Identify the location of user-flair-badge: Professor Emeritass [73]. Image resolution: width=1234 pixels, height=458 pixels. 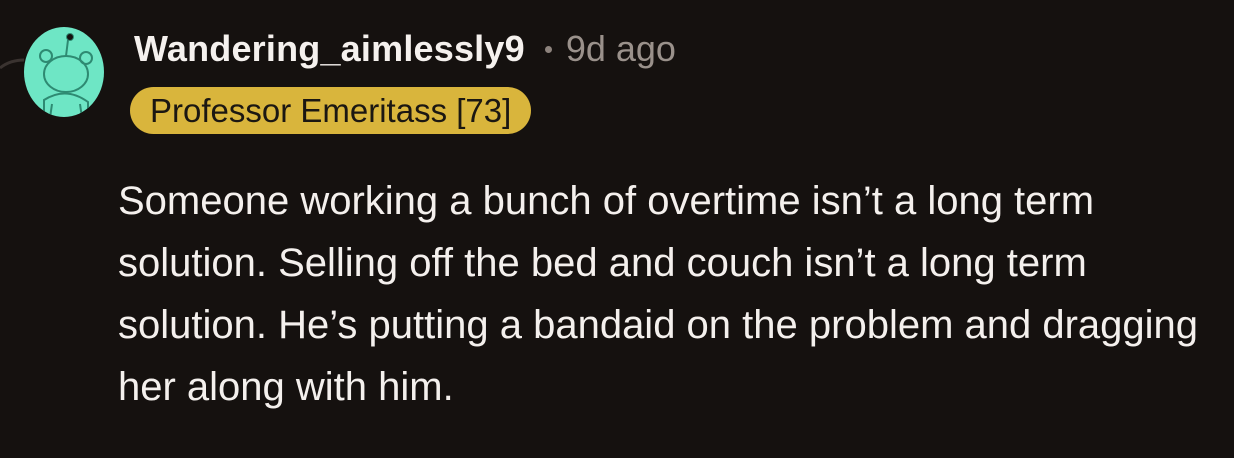
(331, 110).